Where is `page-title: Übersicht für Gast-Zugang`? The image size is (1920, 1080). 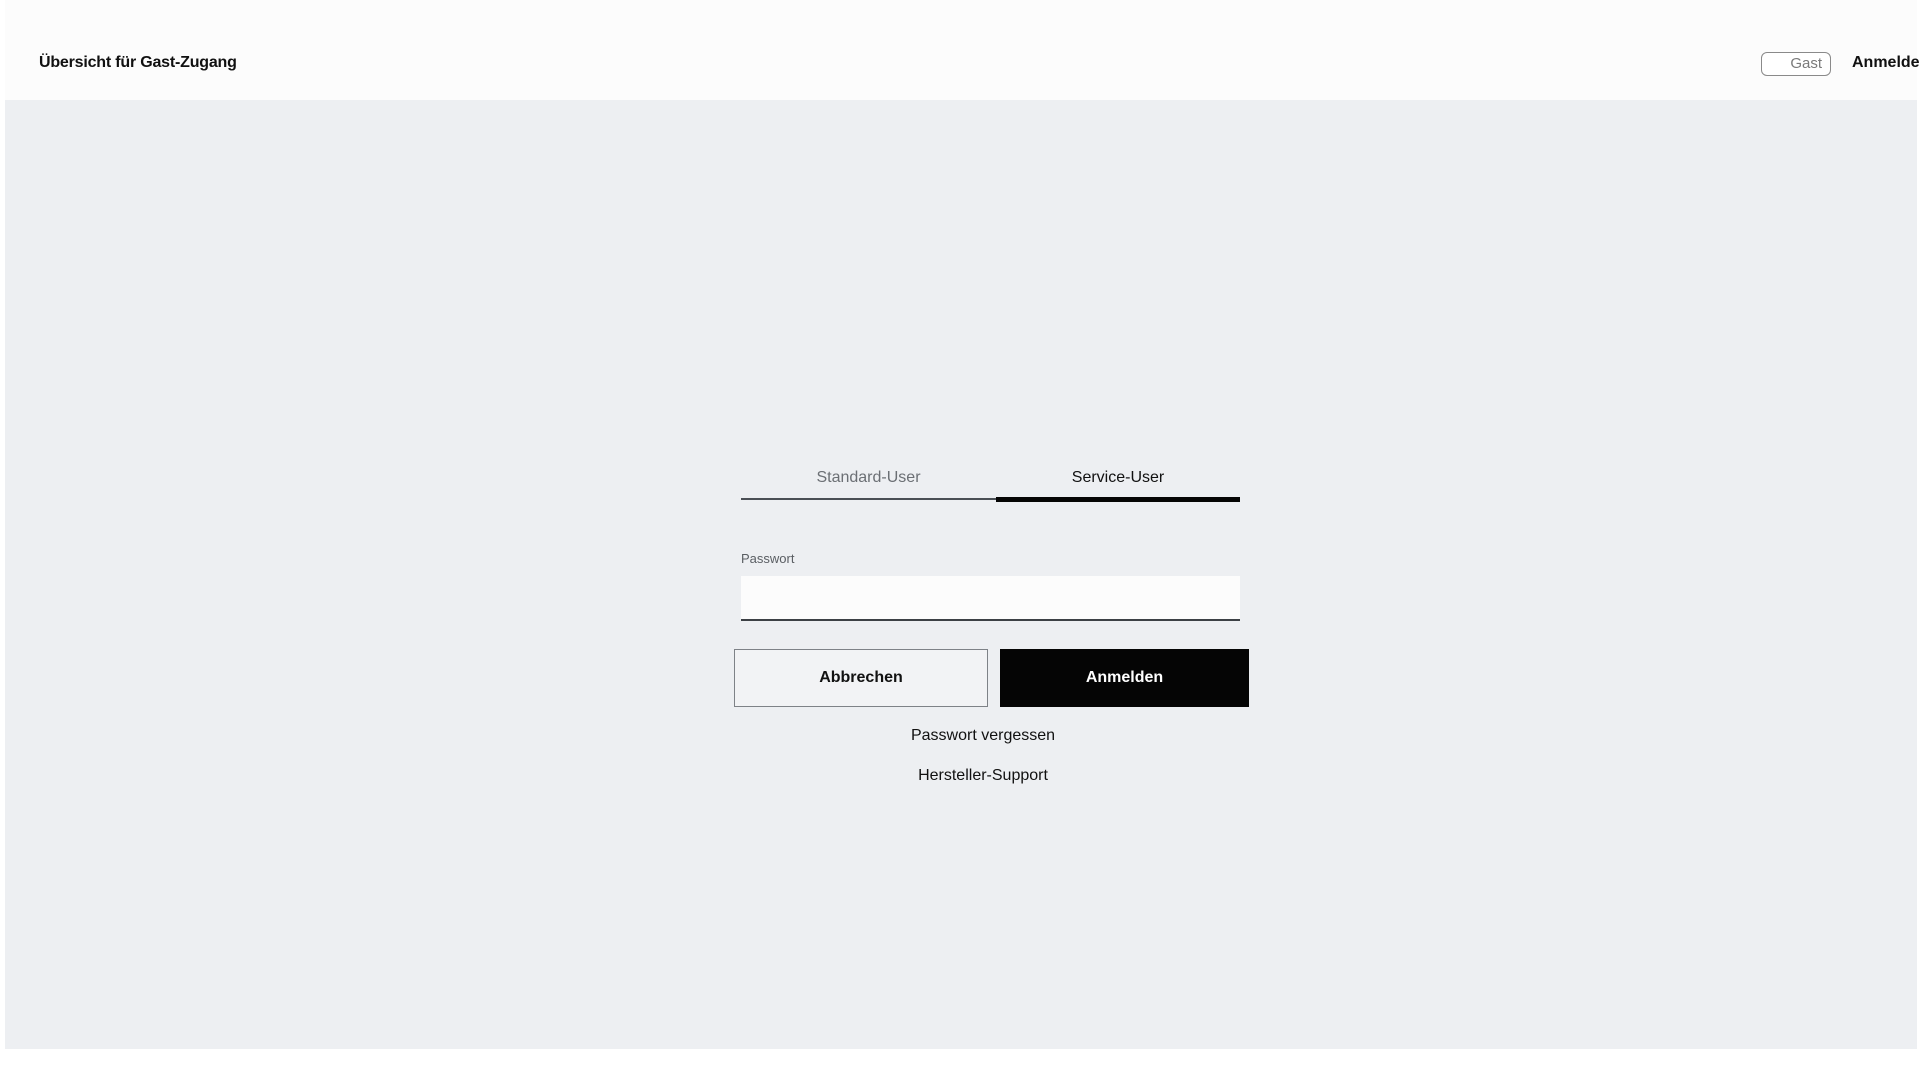
page-title: Übersicht für Gast-Zugang is located at coordinates (138, 62).